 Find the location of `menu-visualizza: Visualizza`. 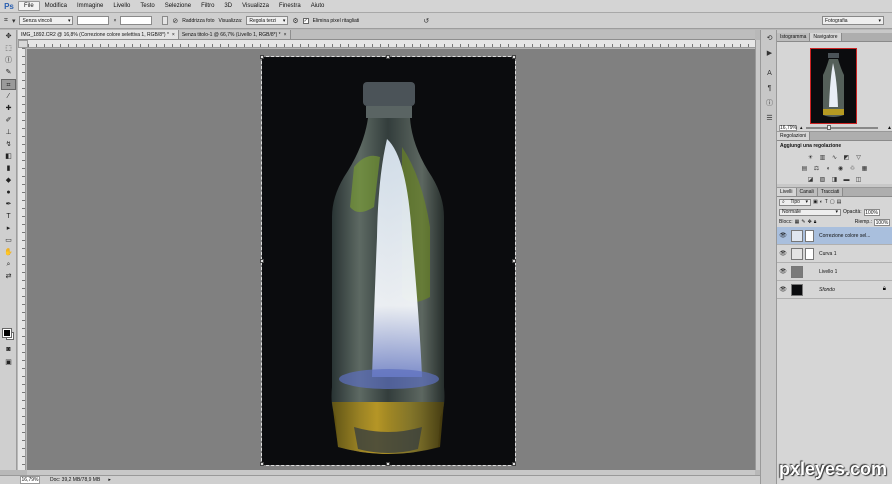

menu-visualizza: Visualizza is located at coordinates (255, 6).